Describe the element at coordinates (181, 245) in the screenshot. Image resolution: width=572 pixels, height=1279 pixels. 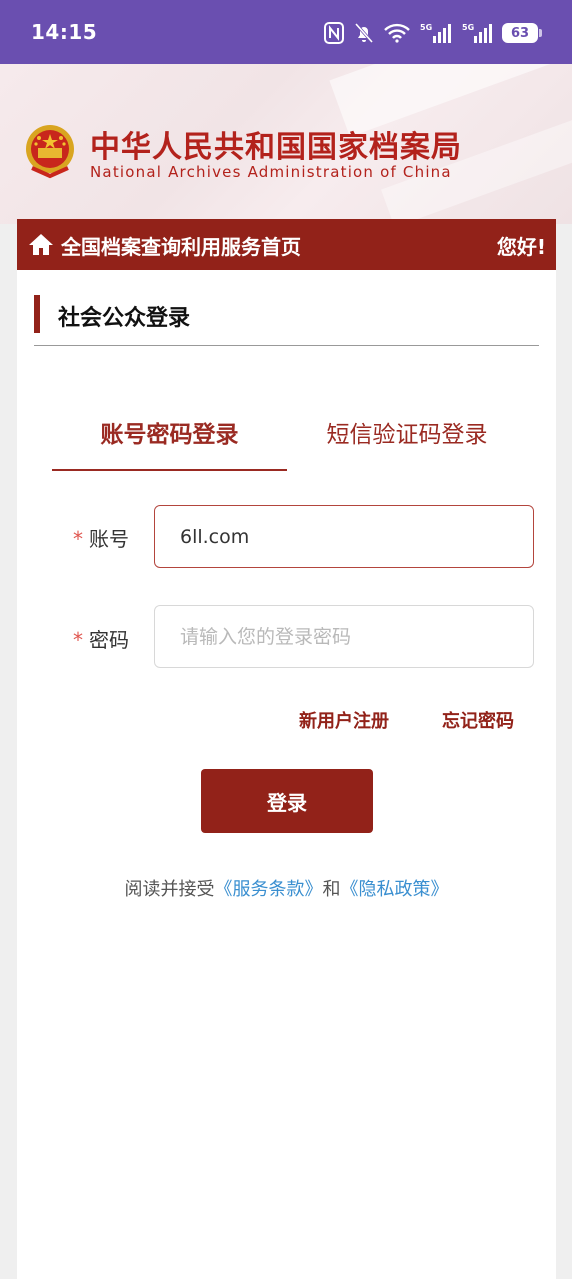
I see `nav-home-link: 全国档案查询利用服务首页` at that location.